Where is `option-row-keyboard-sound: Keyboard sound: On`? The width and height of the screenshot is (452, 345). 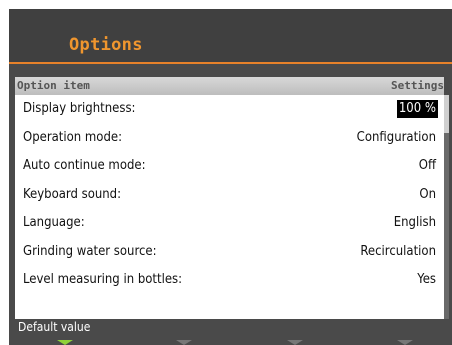
option-row-keyboard-sound: Keyboard sound: On is located at coordinates (229, 195).